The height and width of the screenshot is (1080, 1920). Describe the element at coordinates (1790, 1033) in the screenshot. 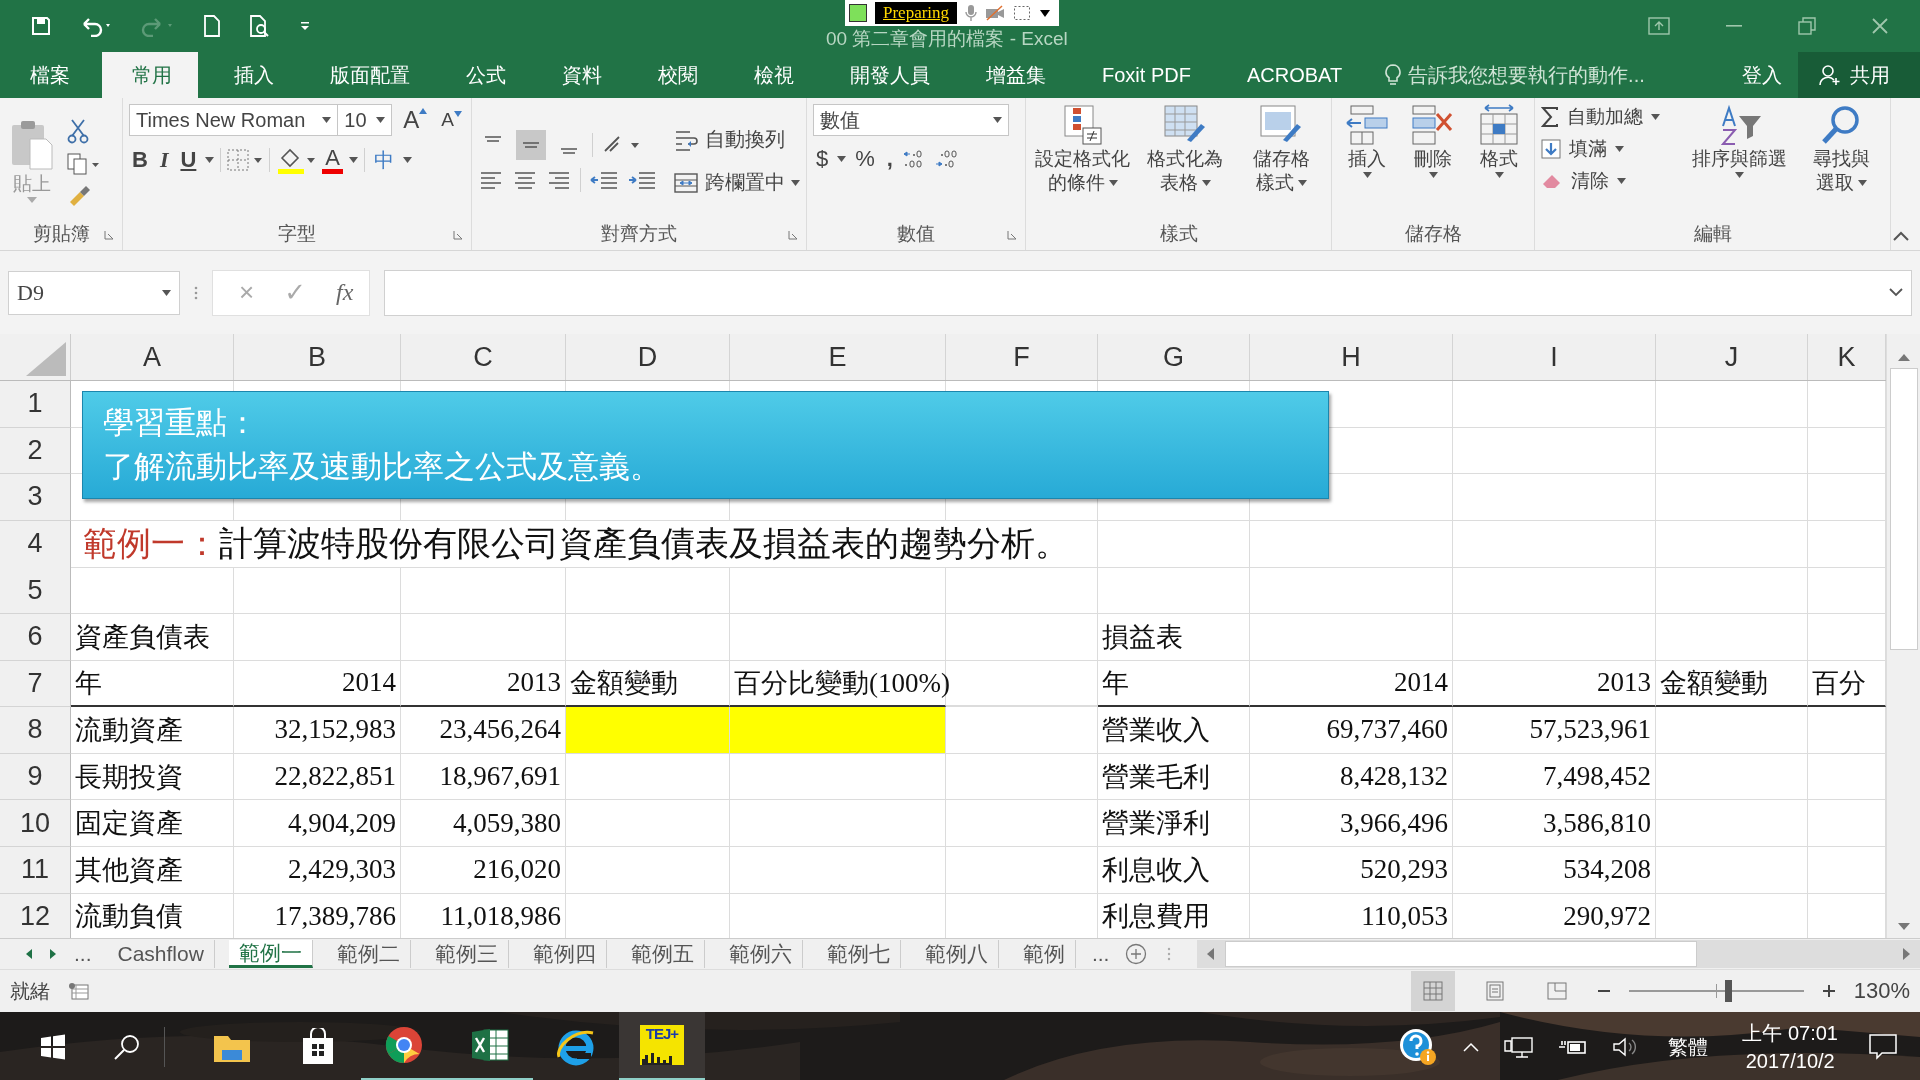

I see `clock-time: 上午 07:01` at that location.